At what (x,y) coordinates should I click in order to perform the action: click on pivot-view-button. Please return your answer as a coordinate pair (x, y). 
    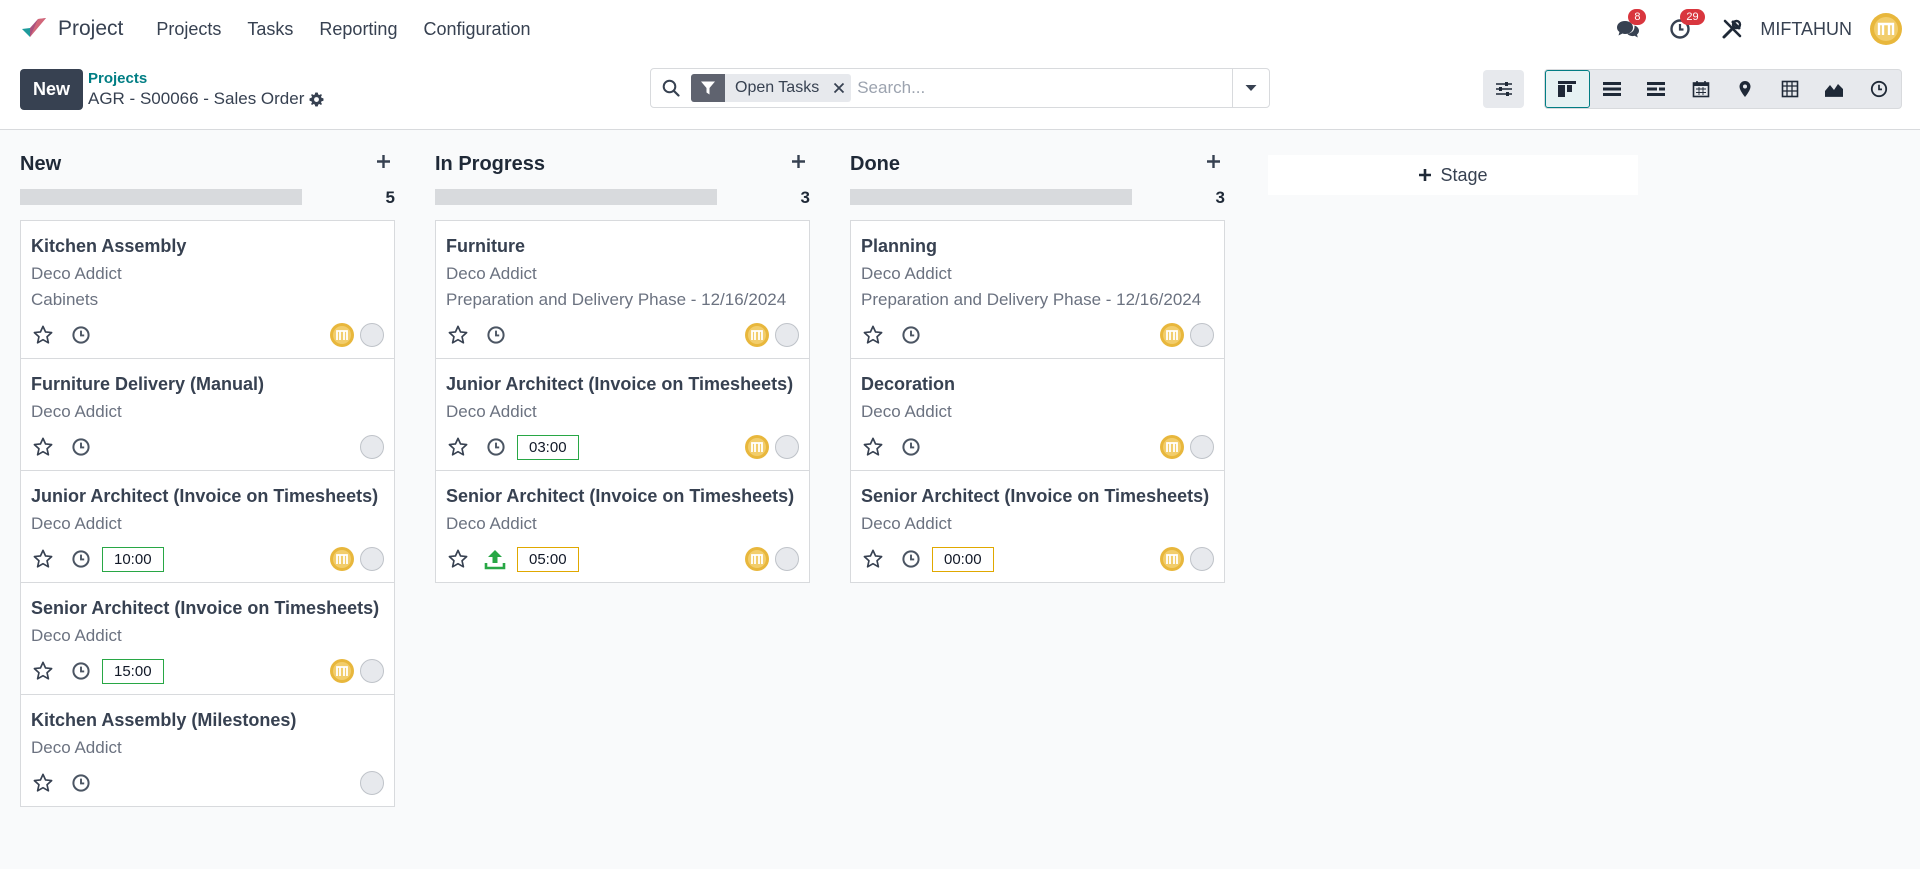
    Looking at the image, I should click on (1790, 89).